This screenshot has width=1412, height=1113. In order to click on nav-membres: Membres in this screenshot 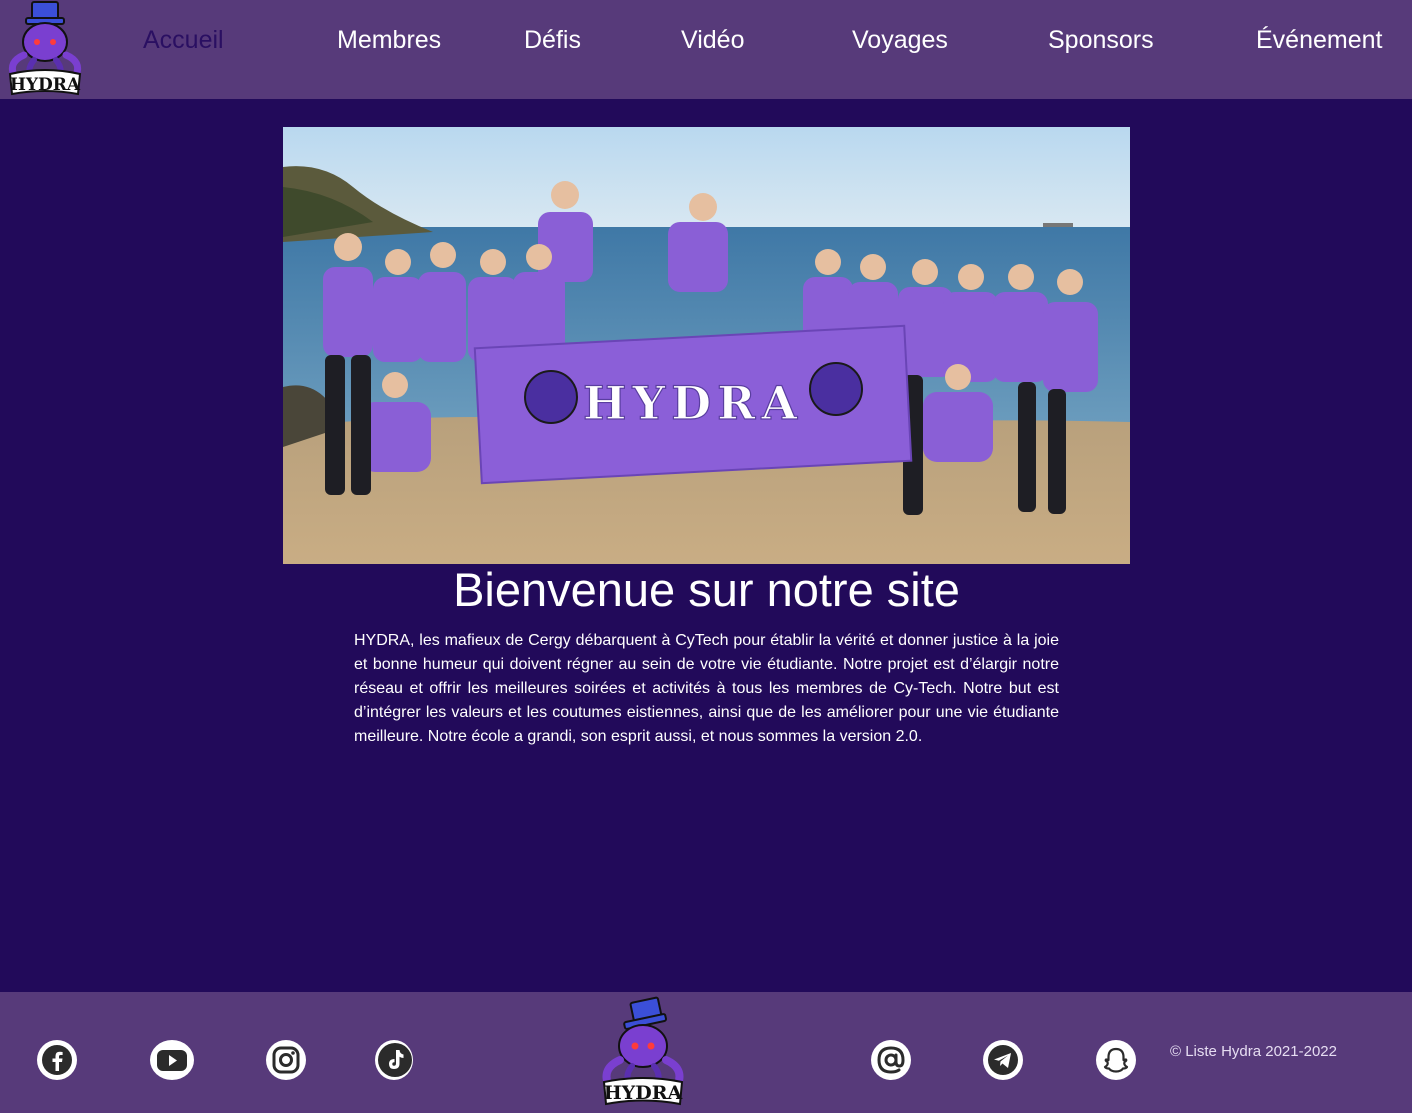, I will do `click(389, 40)`.